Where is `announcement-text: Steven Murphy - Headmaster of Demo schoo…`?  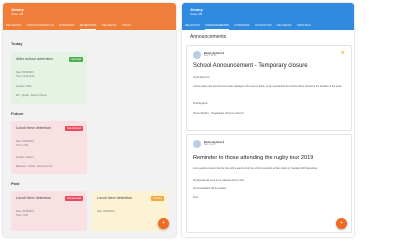
announcement-text: Steven Murphy - Headmaster of Demo schoo… is located at coordinates (218, 113).